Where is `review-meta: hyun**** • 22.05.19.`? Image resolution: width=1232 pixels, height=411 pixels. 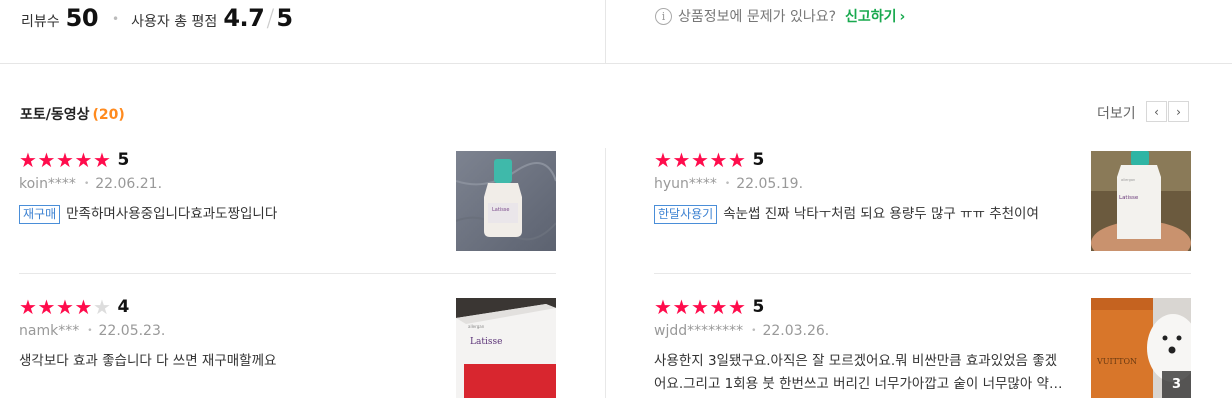
review-meta: hyun**** • 22.05.19. is located at coordinates (864, 184).